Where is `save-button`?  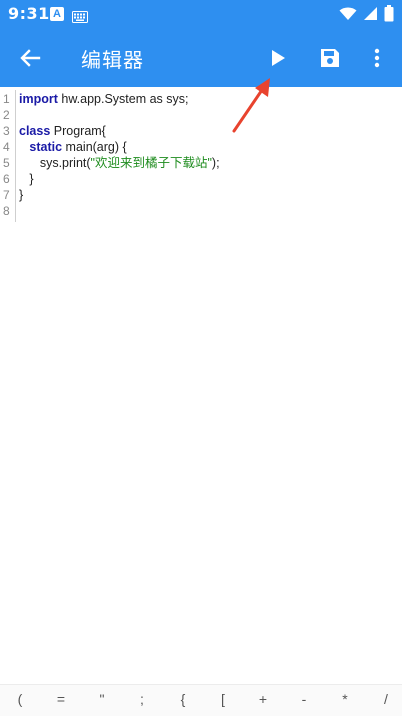
save-button is located at coordinates (330, 58).